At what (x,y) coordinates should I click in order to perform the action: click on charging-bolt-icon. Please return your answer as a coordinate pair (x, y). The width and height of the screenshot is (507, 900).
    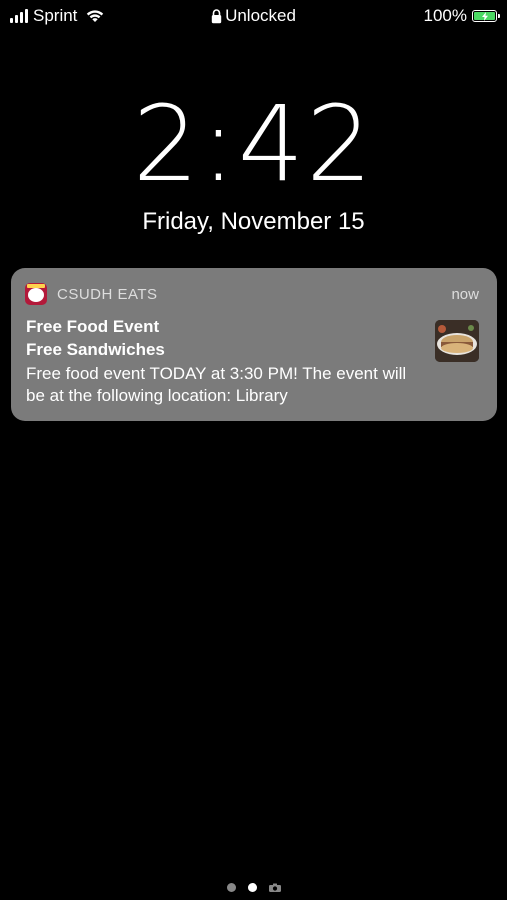
    Looking at the image, I should click on (484, 16).